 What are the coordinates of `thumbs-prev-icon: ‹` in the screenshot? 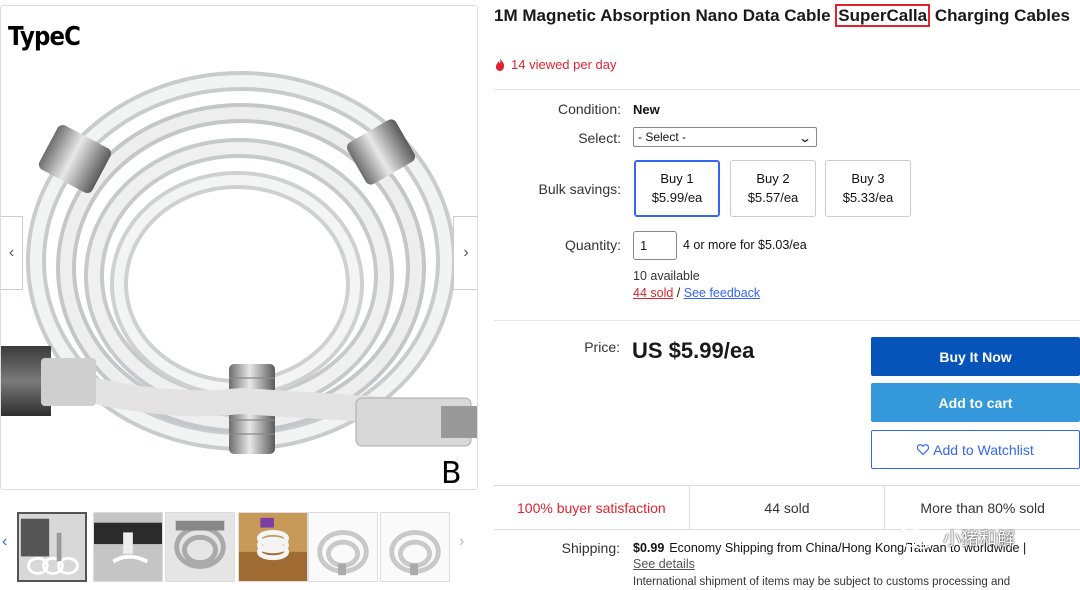 It's located at (4, 542).